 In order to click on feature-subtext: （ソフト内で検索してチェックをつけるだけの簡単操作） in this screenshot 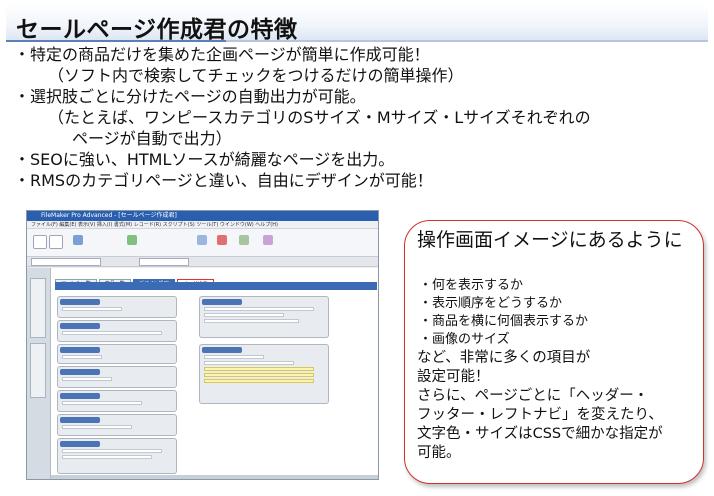, I will do `click(256, 75)`.